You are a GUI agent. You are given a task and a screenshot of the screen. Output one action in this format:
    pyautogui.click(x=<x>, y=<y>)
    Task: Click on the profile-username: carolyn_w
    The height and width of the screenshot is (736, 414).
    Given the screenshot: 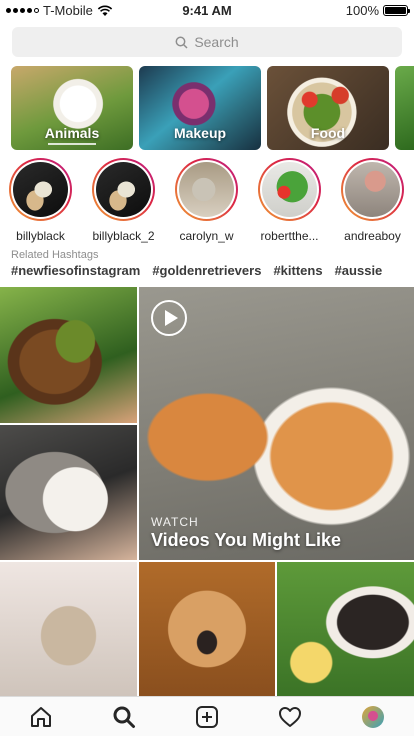 What is the action you would take?
    pyautogui.click(x=206, y=236)
    